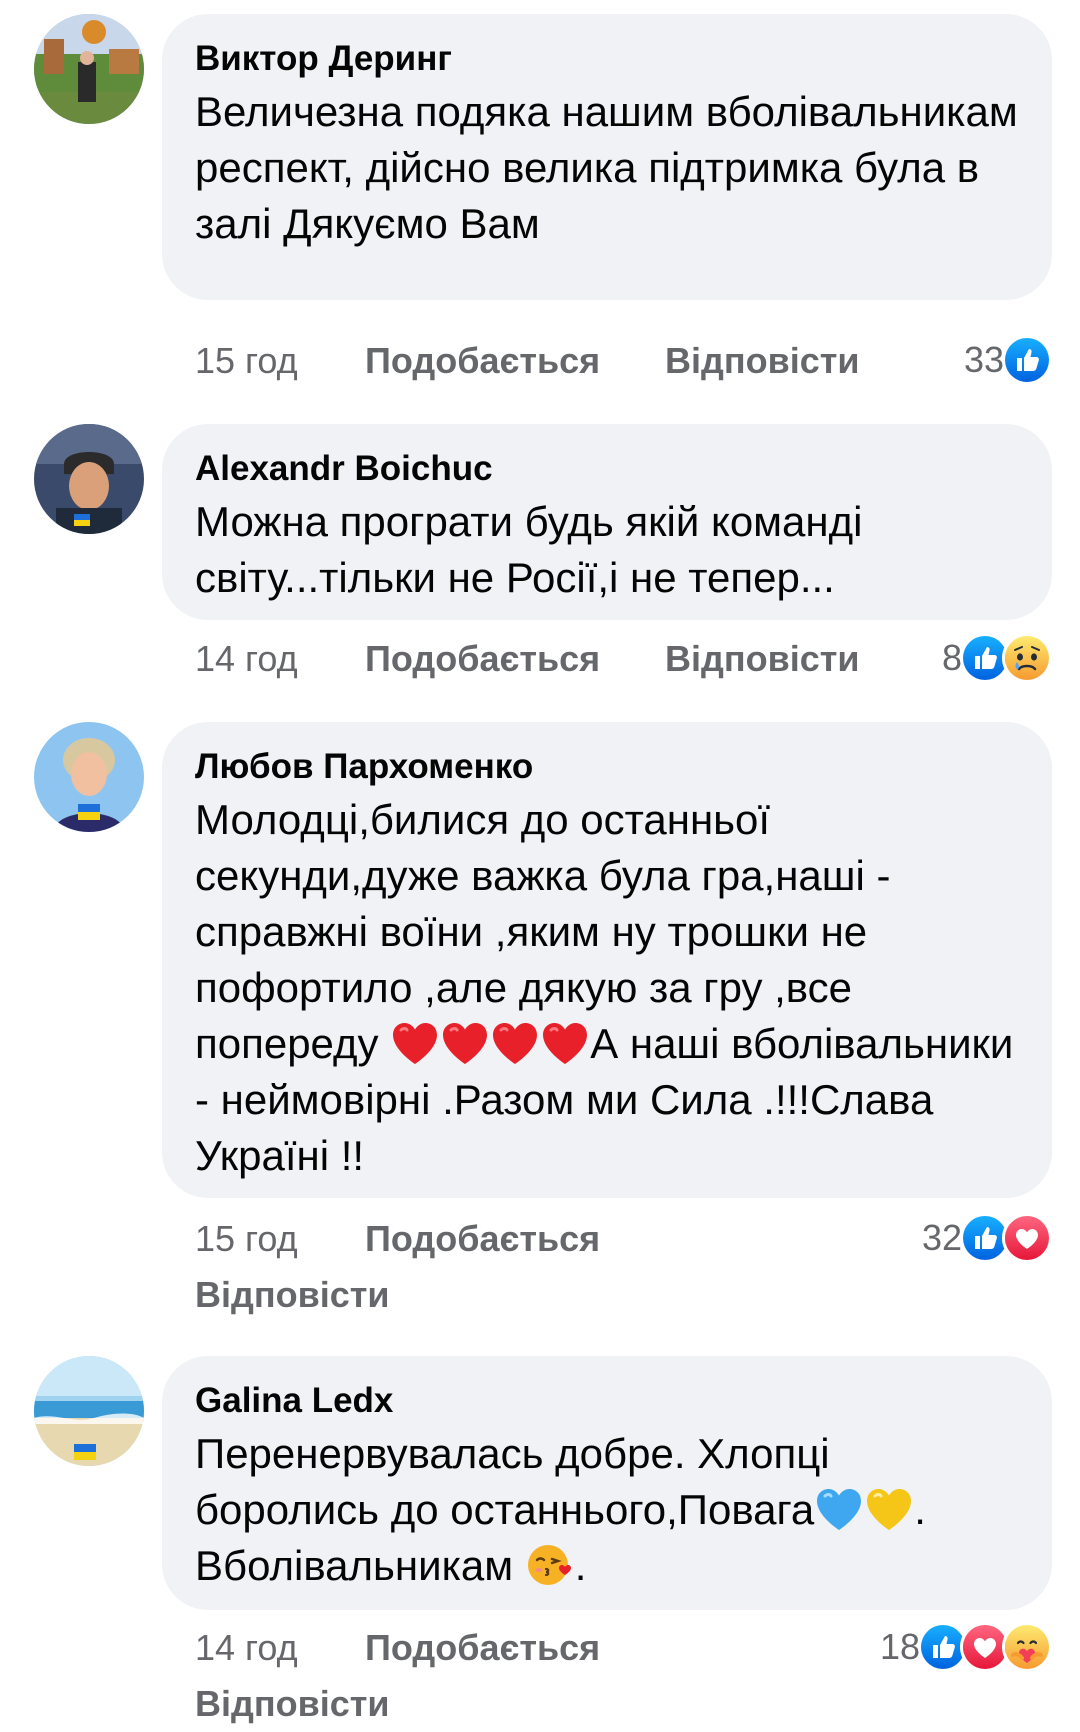  What do you see at coordinates (1027, 360) in the screenshot?
I see `like-icon` at bounding box center [1027, 360].